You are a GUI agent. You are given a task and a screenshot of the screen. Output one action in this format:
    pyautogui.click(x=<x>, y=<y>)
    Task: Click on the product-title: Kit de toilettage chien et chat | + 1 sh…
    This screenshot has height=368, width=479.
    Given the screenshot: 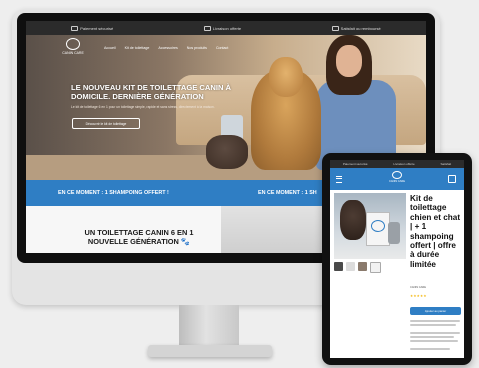 What is the action you would take?
    pyautogui.click(x=435, y=231)
    